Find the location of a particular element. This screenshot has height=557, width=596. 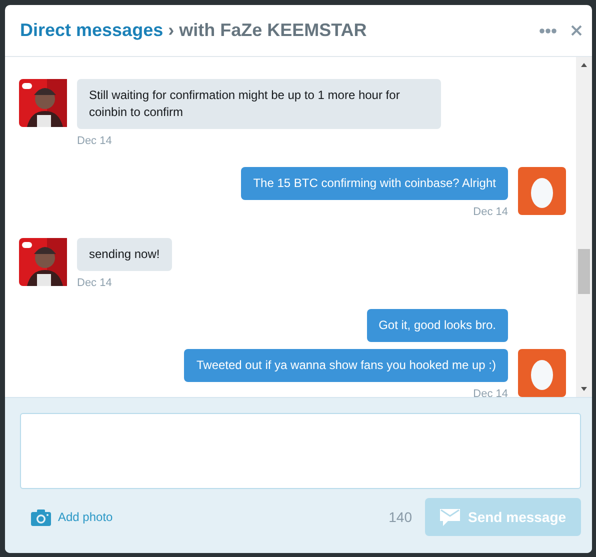

direct-messages-link: Direct messages is located at coordinates (92, 30).